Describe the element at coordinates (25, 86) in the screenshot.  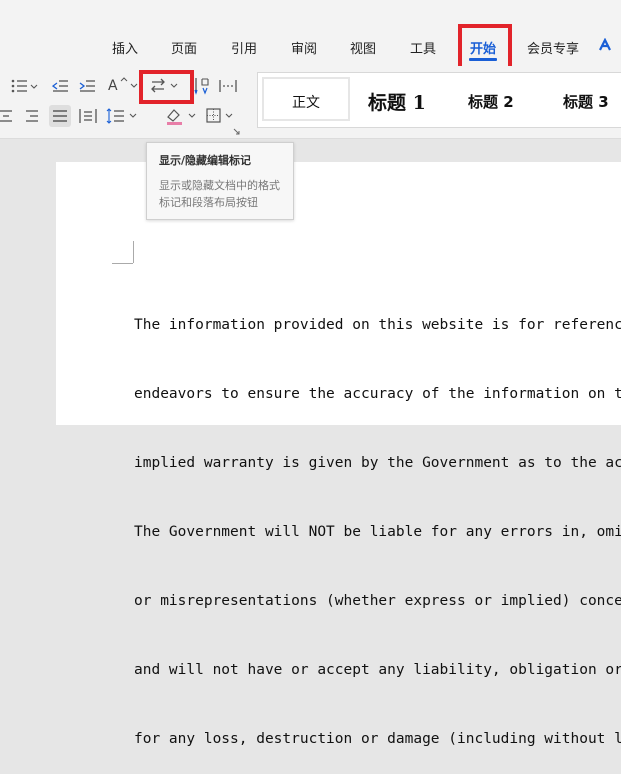
I see `bullet-list-icon` at that location.